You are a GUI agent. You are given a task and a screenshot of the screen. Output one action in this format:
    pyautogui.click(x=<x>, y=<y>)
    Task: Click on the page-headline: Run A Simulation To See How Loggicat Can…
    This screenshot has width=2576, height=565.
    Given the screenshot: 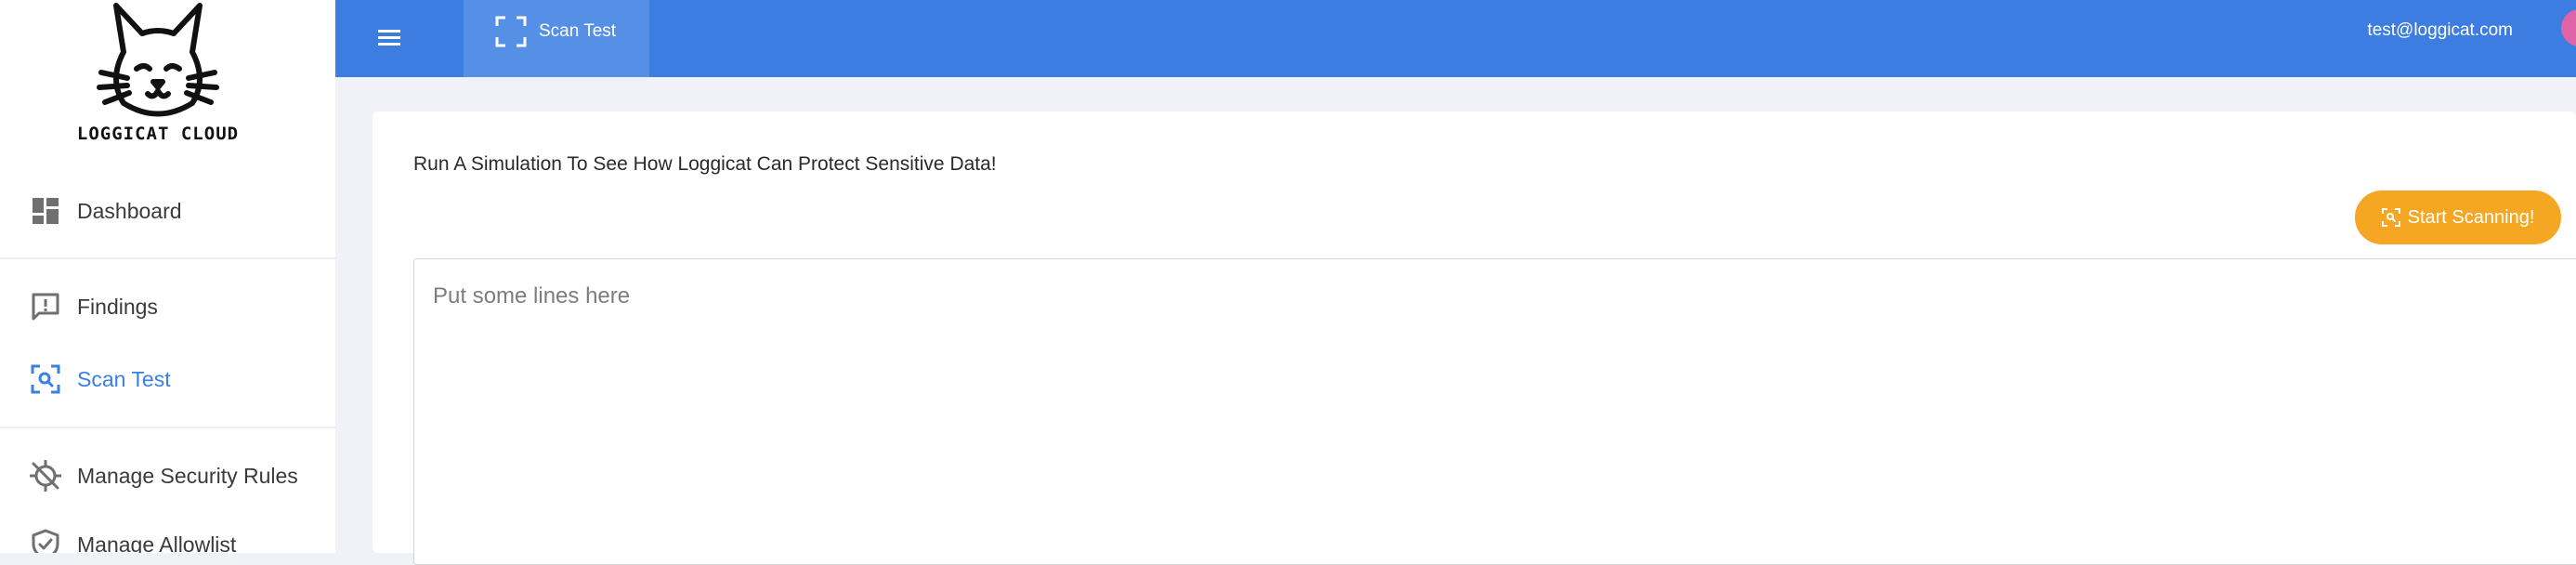 What is the action you would take?
    pyautogui.click(x=705, y=164)
    